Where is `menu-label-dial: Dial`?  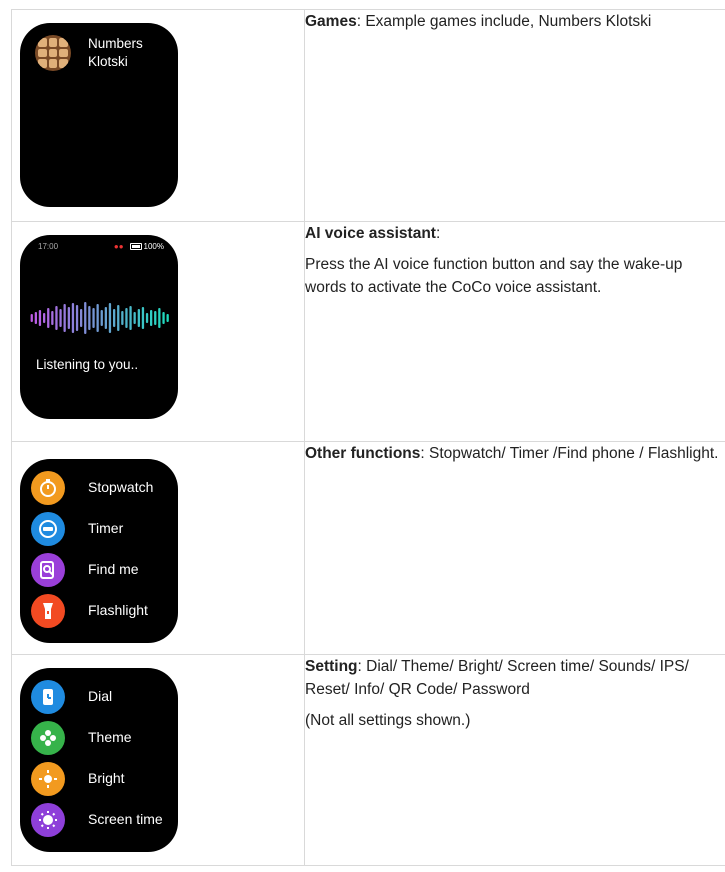
menu-label-dial: Dial is located at coordinates (100, 696).